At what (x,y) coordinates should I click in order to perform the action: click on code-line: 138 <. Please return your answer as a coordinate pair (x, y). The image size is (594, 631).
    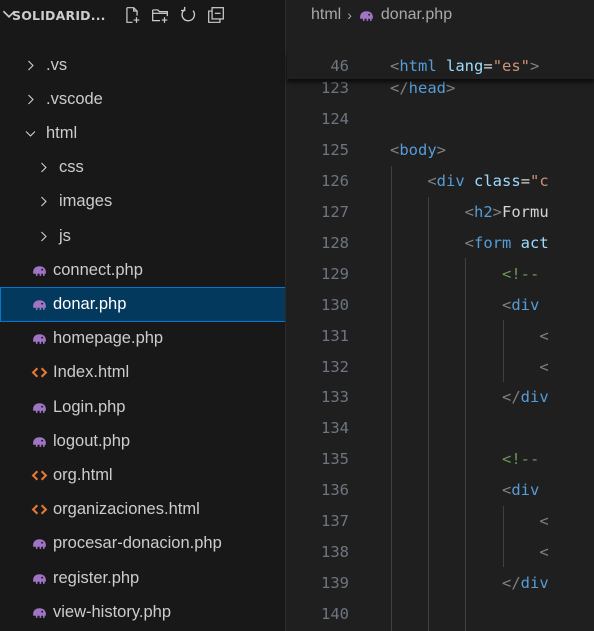
    Looking at the image, I should click on (440, 552).